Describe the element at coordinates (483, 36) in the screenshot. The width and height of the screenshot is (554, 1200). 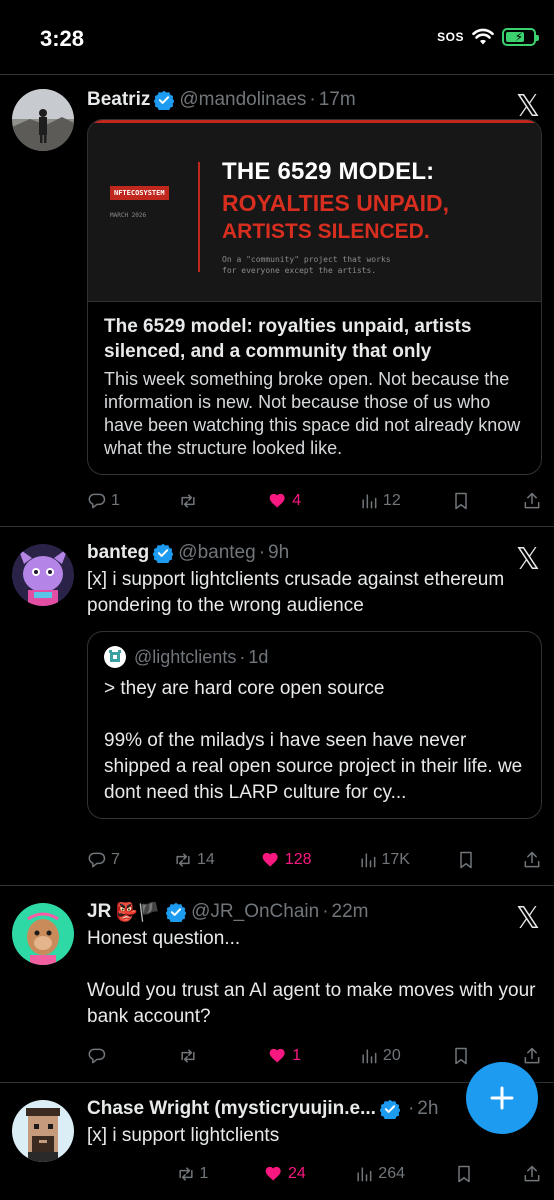
I see `wifi-icon` at that location.